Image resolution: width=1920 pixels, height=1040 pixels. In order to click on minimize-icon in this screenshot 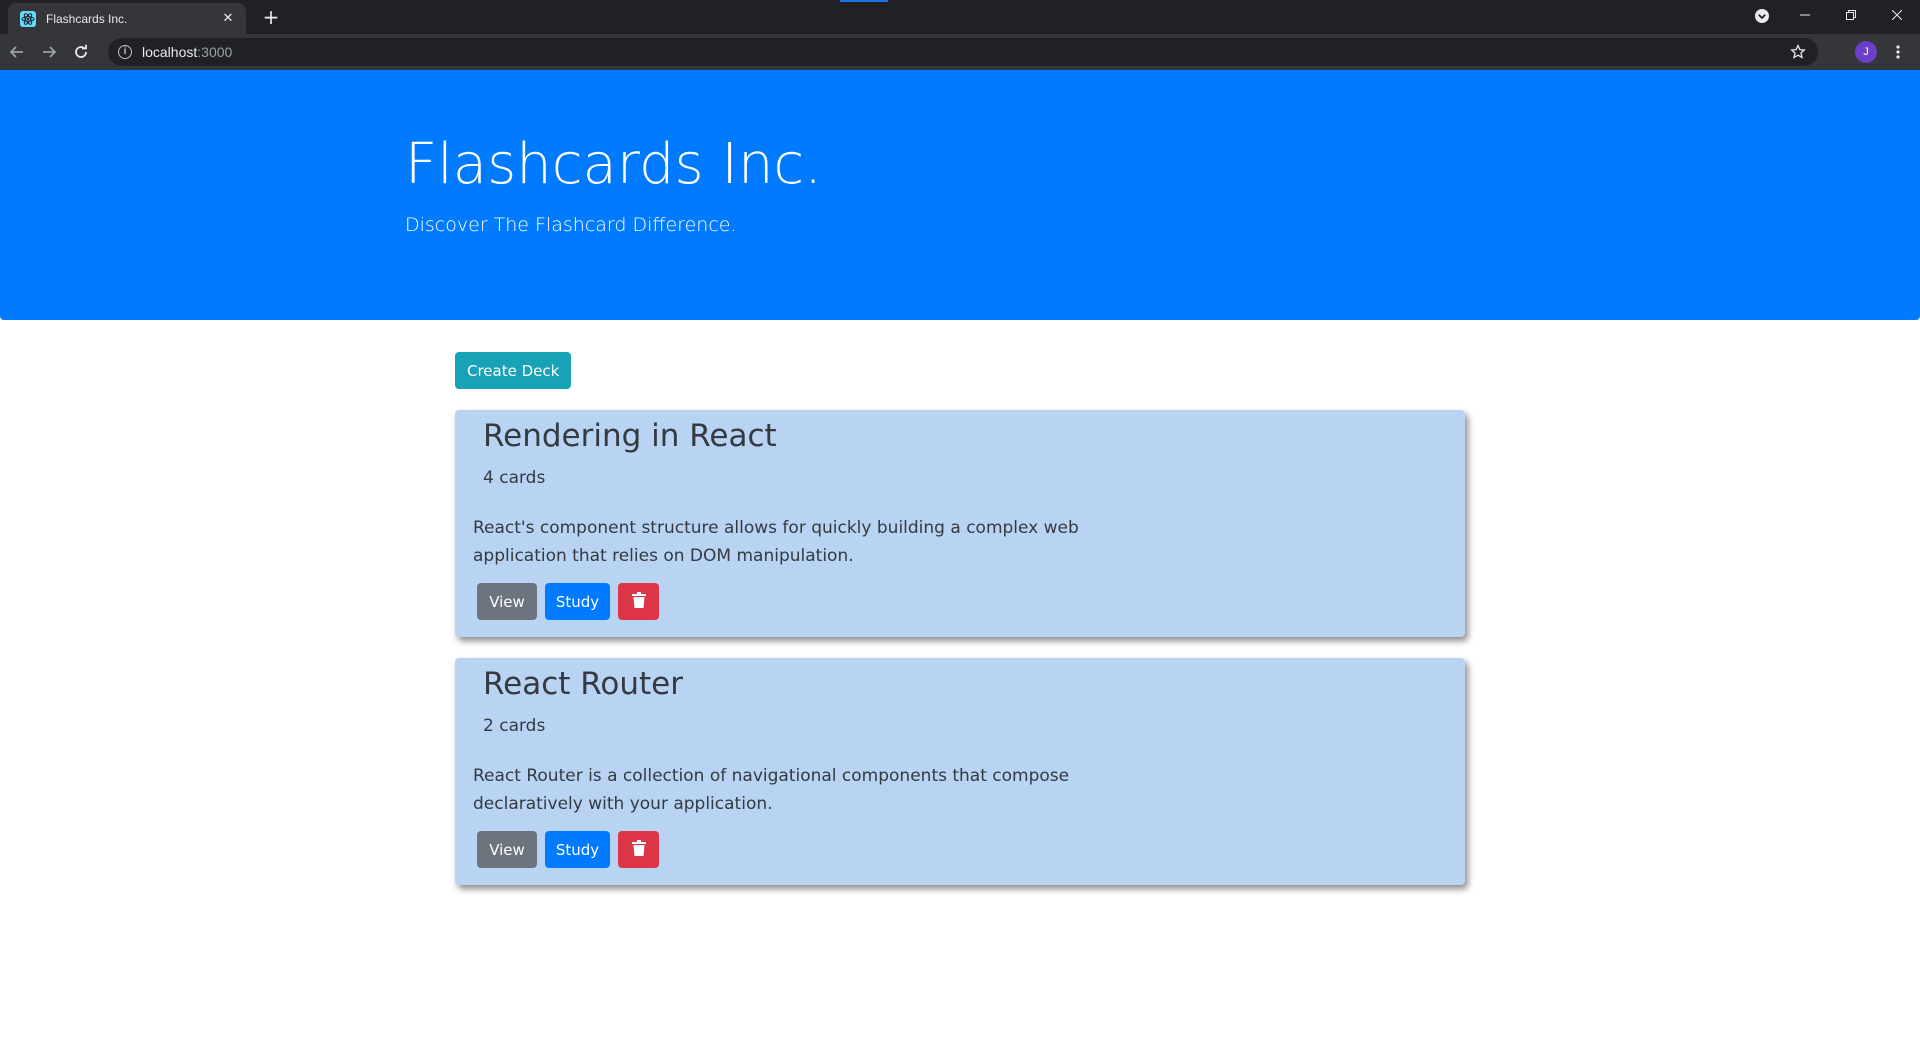, I will do `click(1805, 15)`.